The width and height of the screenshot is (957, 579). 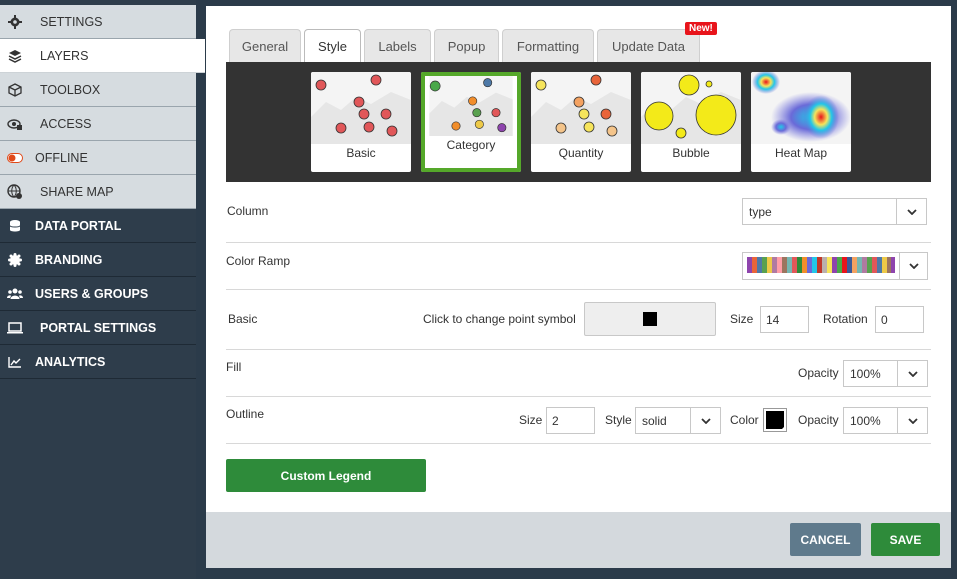 What do you see at coordinates (581, 108) in the screenshot?
I see `quantity-preview-image` at bounding box center [581, 108].